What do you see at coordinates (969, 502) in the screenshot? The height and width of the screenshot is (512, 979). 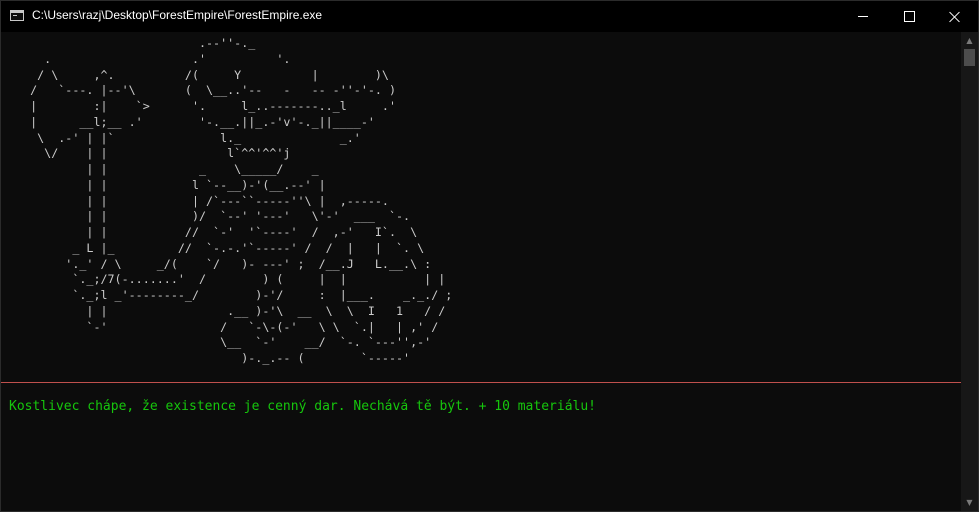 I see `scroll-down-arrow-icon: ▼` at bounding box center [969, 502].